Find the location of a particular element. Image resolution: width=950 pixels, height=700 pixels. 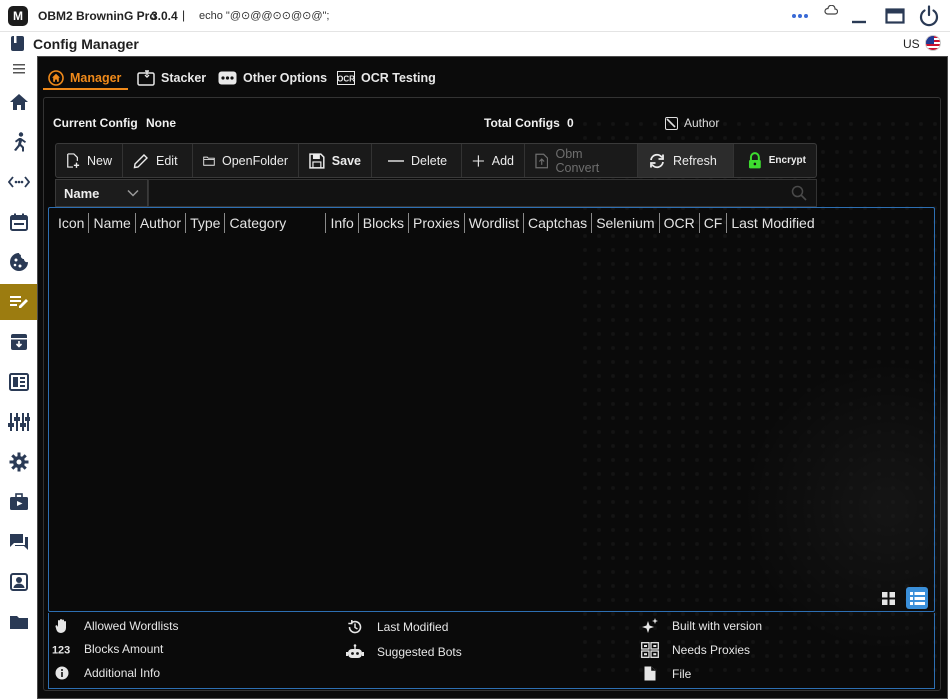

sidebar-item-chat is located at coordinates (18, 542).